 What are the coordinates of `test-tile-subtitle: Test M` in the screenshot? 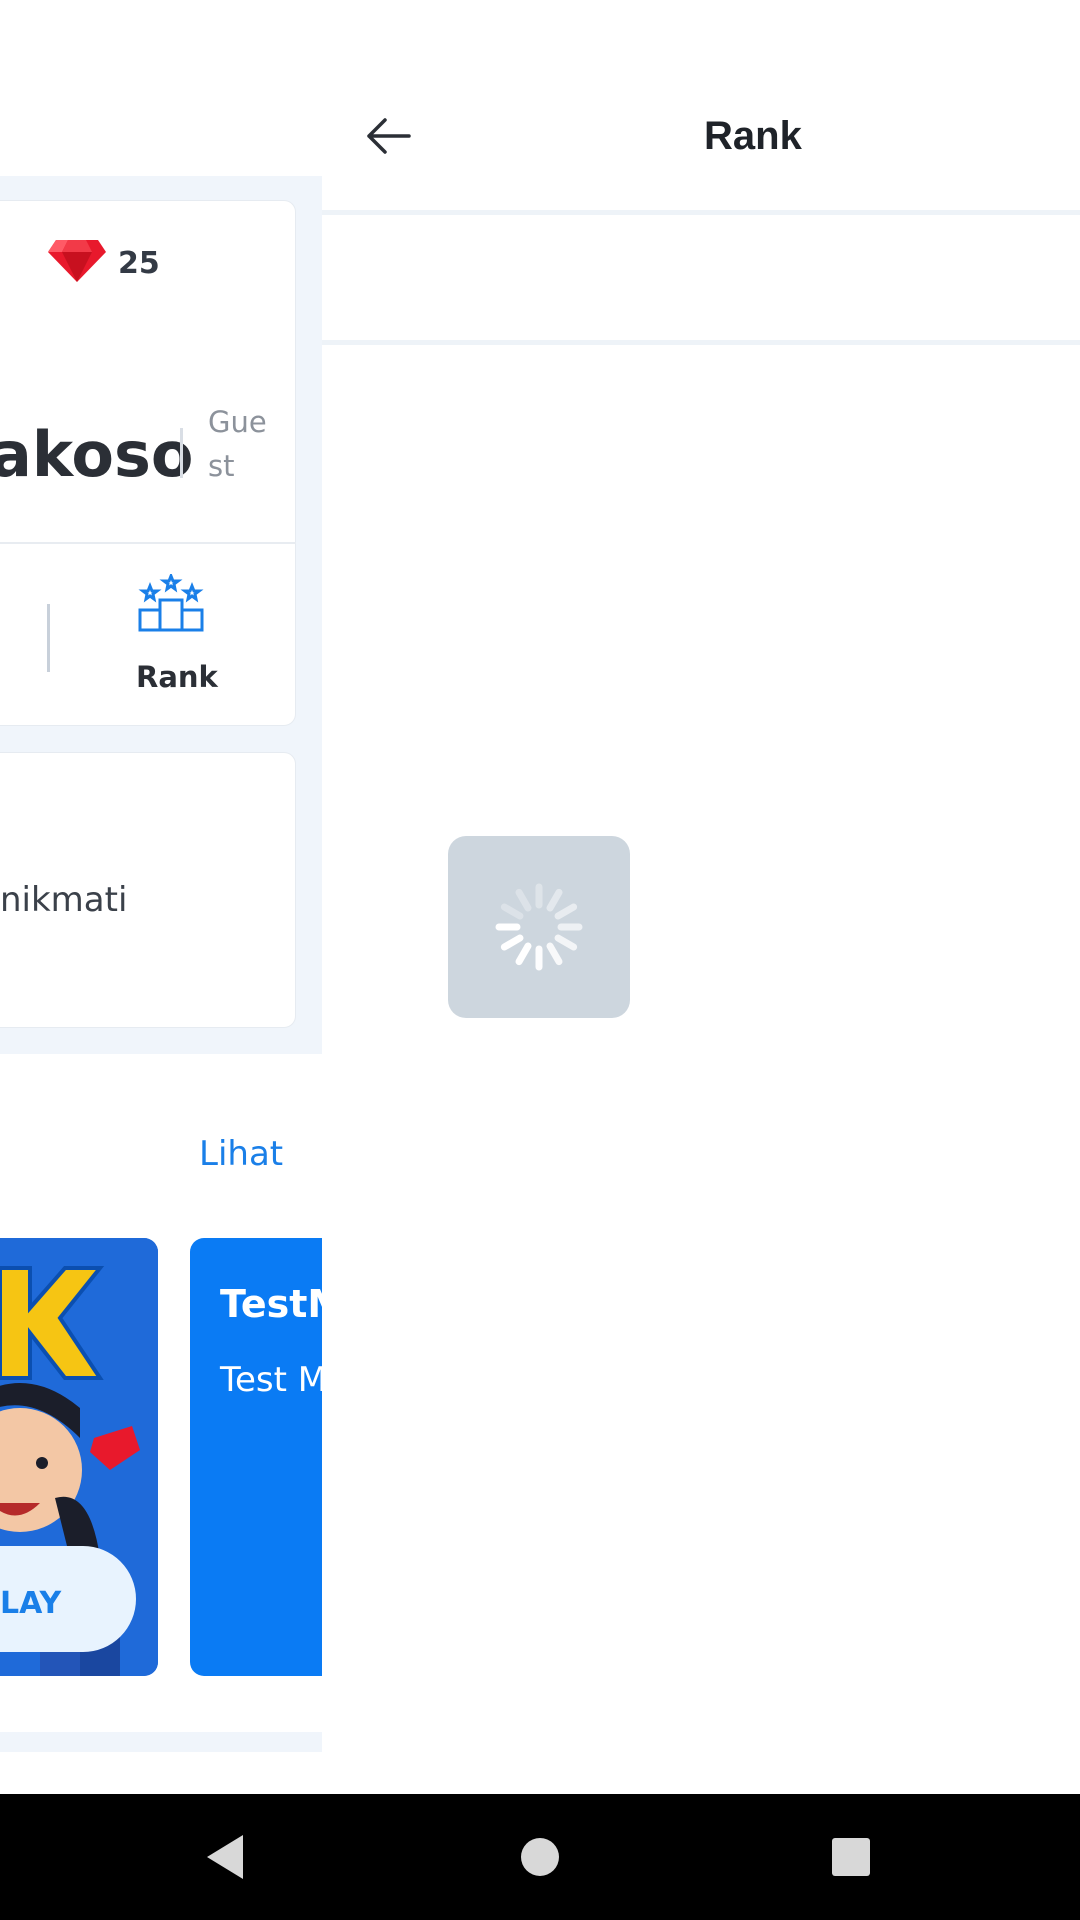 It's located at (271, 1380).